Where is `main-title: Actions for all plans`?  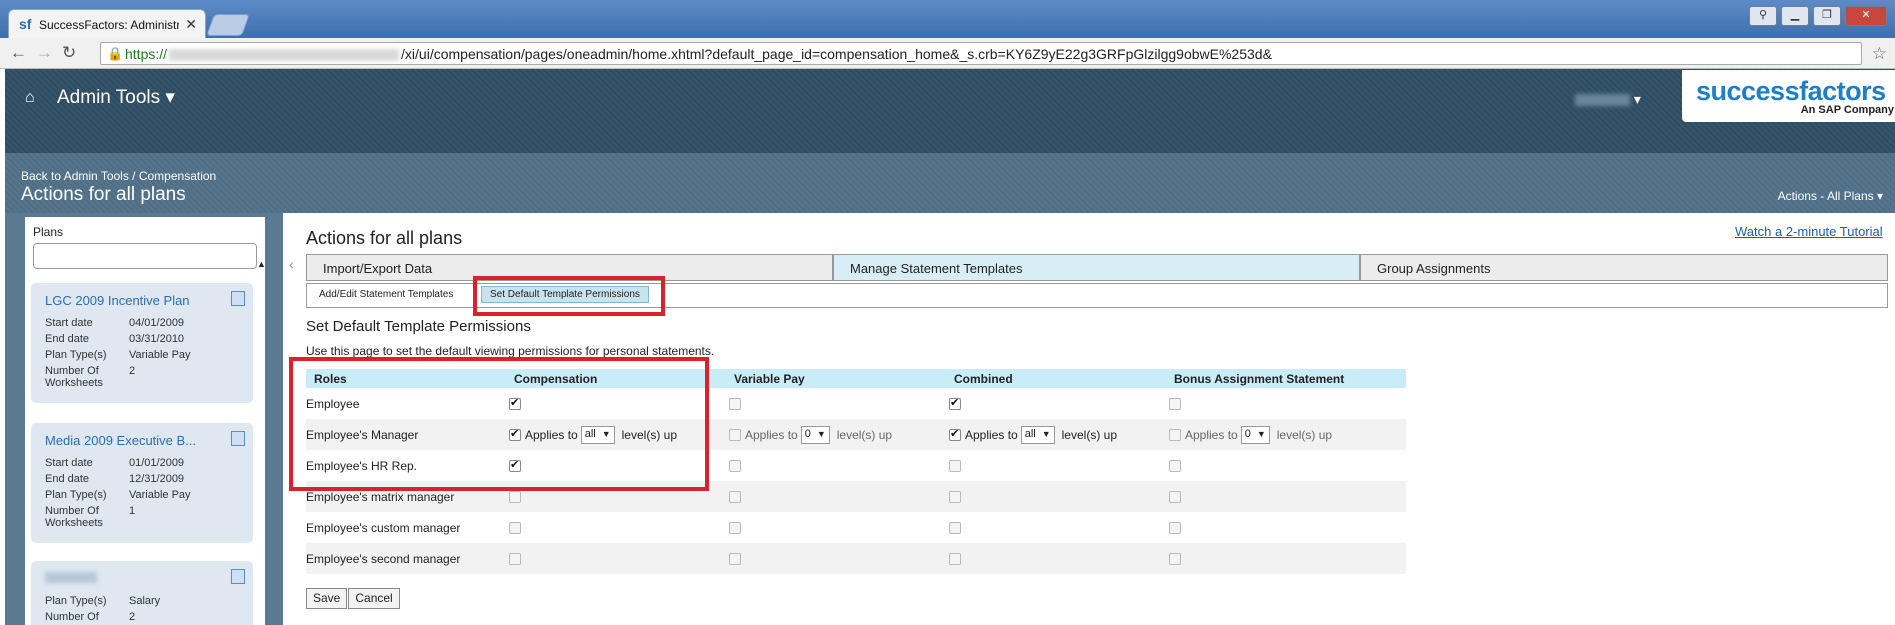
main-title: Actions for all plans is located at coordinates (384, 238).